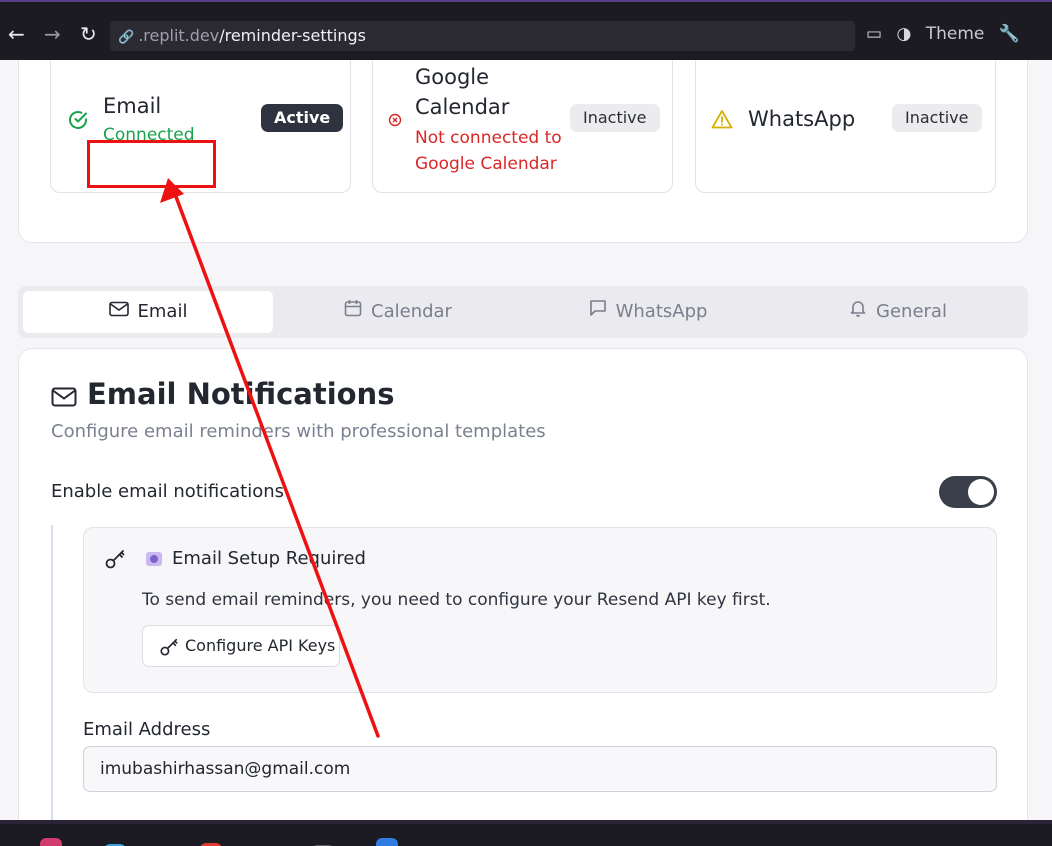 This screenshot has width=1052, height=846. What do you see at coordinates (526, 833) in the screenshot?
I see `os-taskbar` at bounding box center [526, 833].